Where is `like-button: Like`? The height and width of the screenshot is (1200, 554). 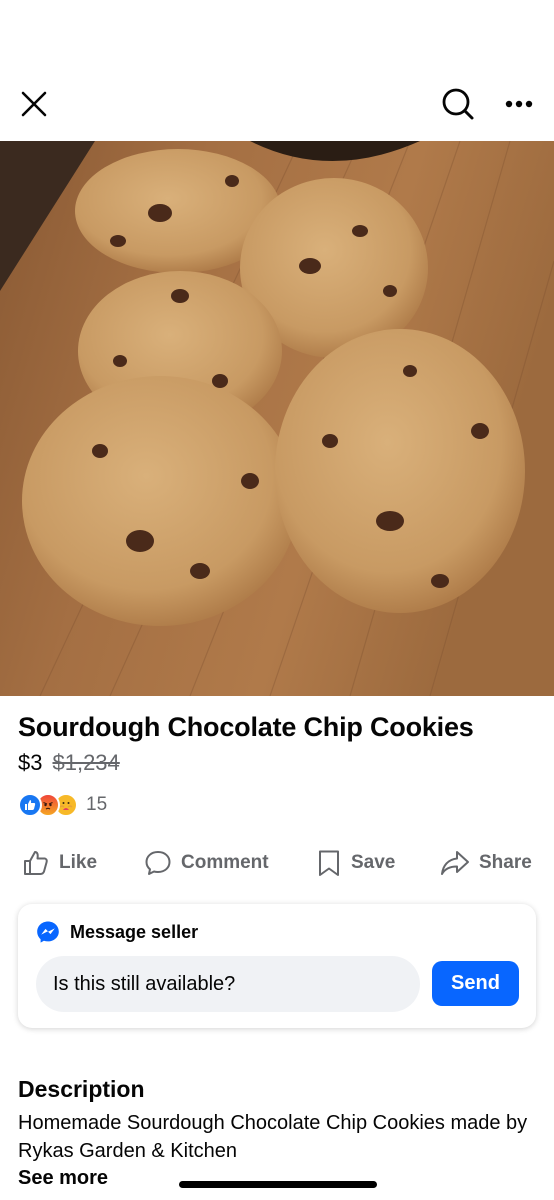
like-button: Like is located at coordinates (59, 863).